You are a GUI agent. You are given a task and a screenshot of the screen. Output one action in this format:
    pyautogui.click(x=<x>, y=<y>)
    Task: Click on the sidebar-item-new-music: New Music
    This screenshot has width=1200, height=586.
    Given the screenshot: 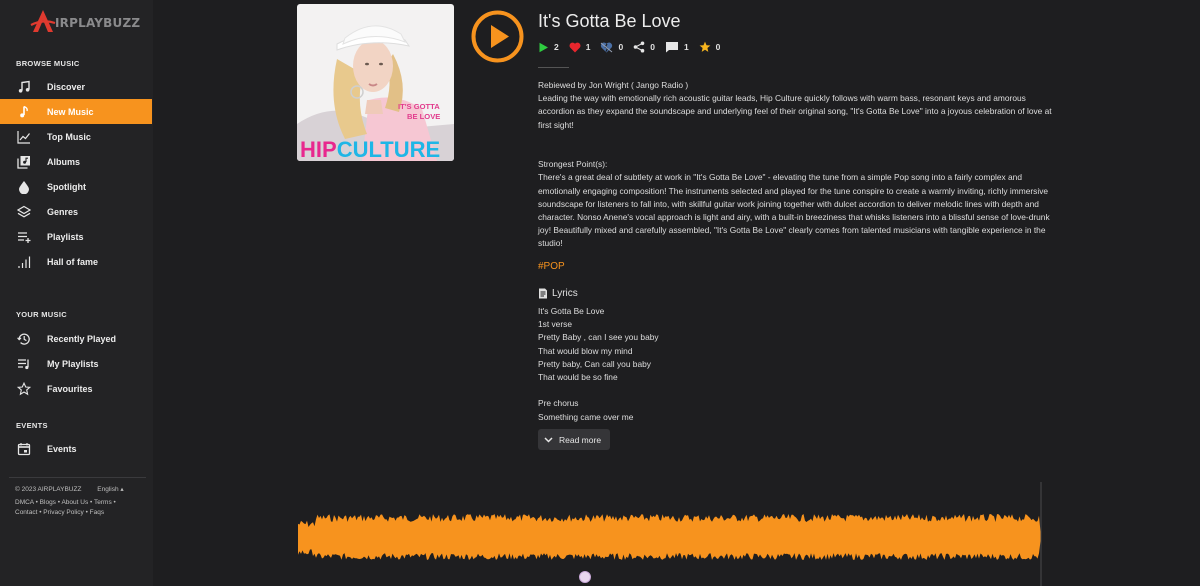 What is the action you would take?
    pyautogui.click(x=76, y=111)
    